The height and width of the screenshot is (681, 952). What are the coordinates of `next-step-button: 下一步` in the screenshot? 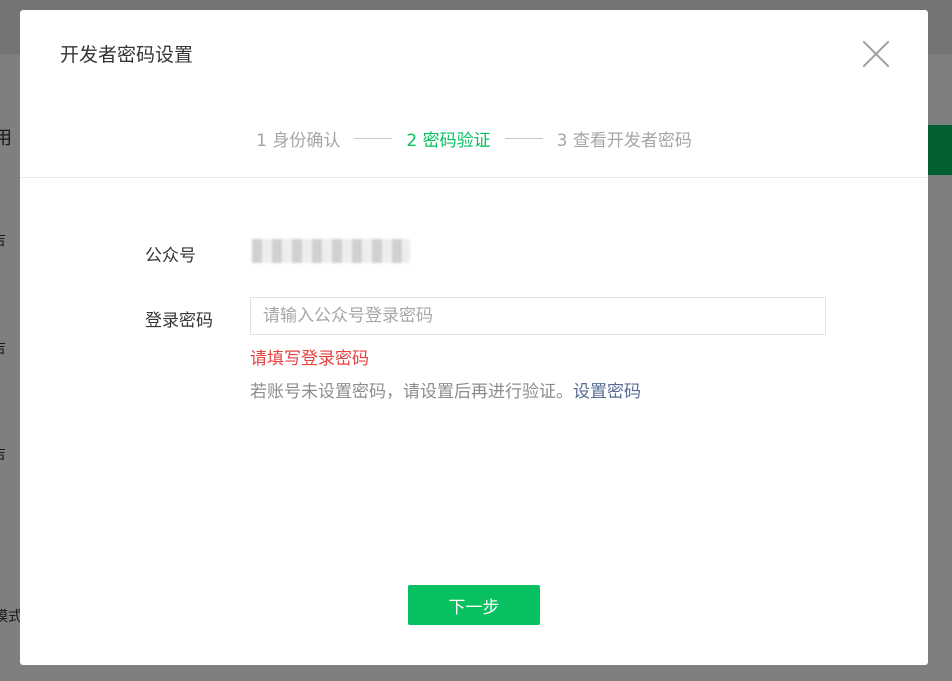 It's located at (474, 605).